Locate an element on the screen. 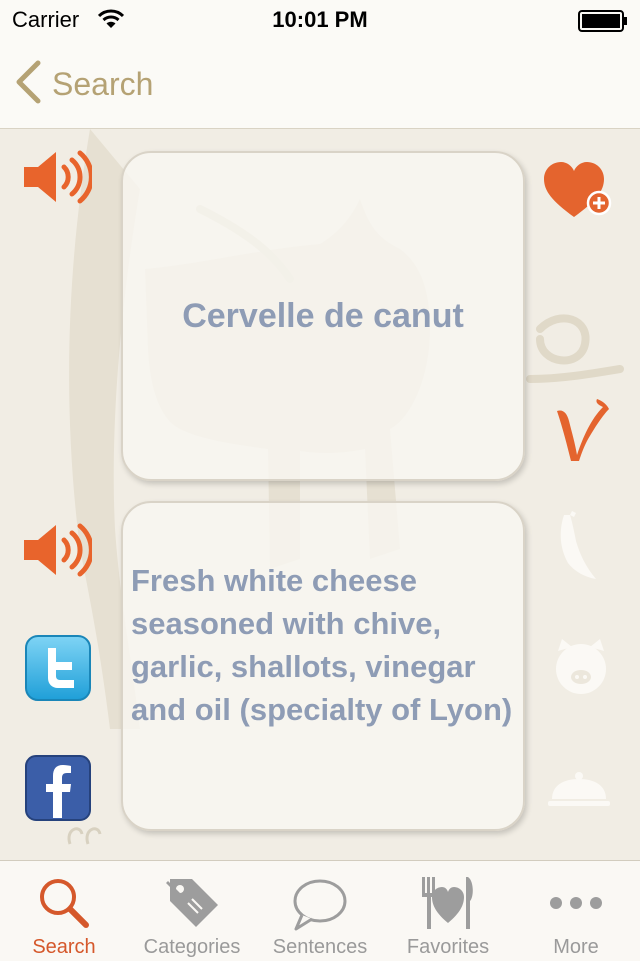 This screenshot has height=961, width=640. vegetarian-v-icon is located at coordinates (582, 432).